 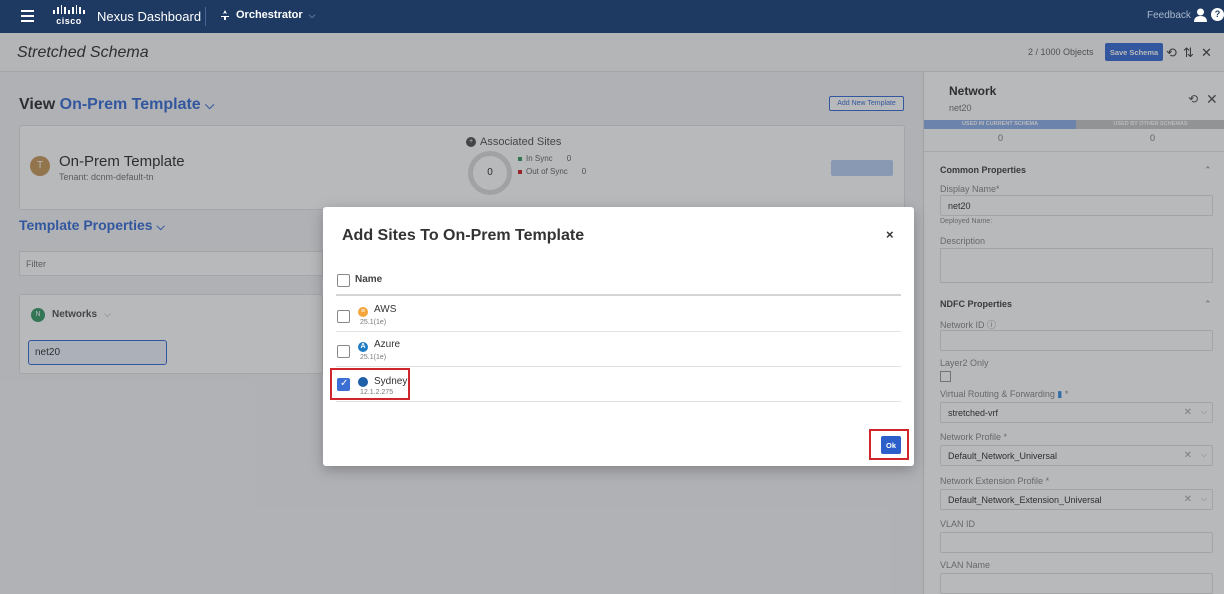 What do you see at coordinates (1169, 15) in the screenshot?
I see `feedback-link: Feedback` at bounding box center [1169, 15].